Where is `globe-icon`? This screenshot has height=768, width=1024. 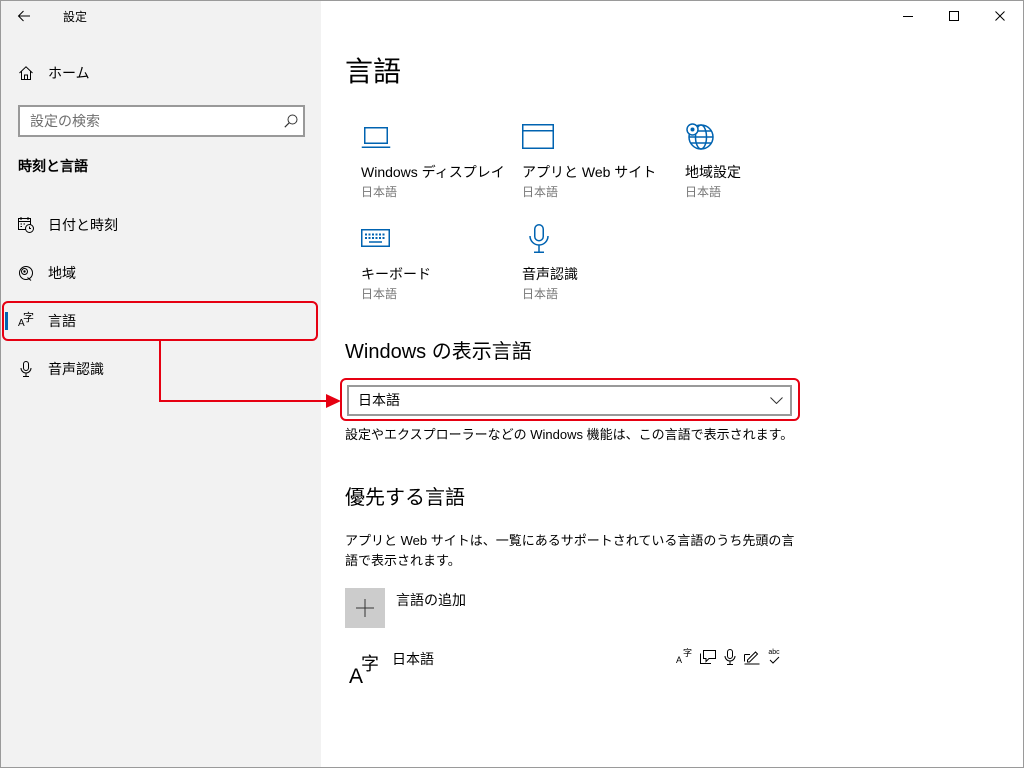 globe-icon is located at coordinates (700, 136).